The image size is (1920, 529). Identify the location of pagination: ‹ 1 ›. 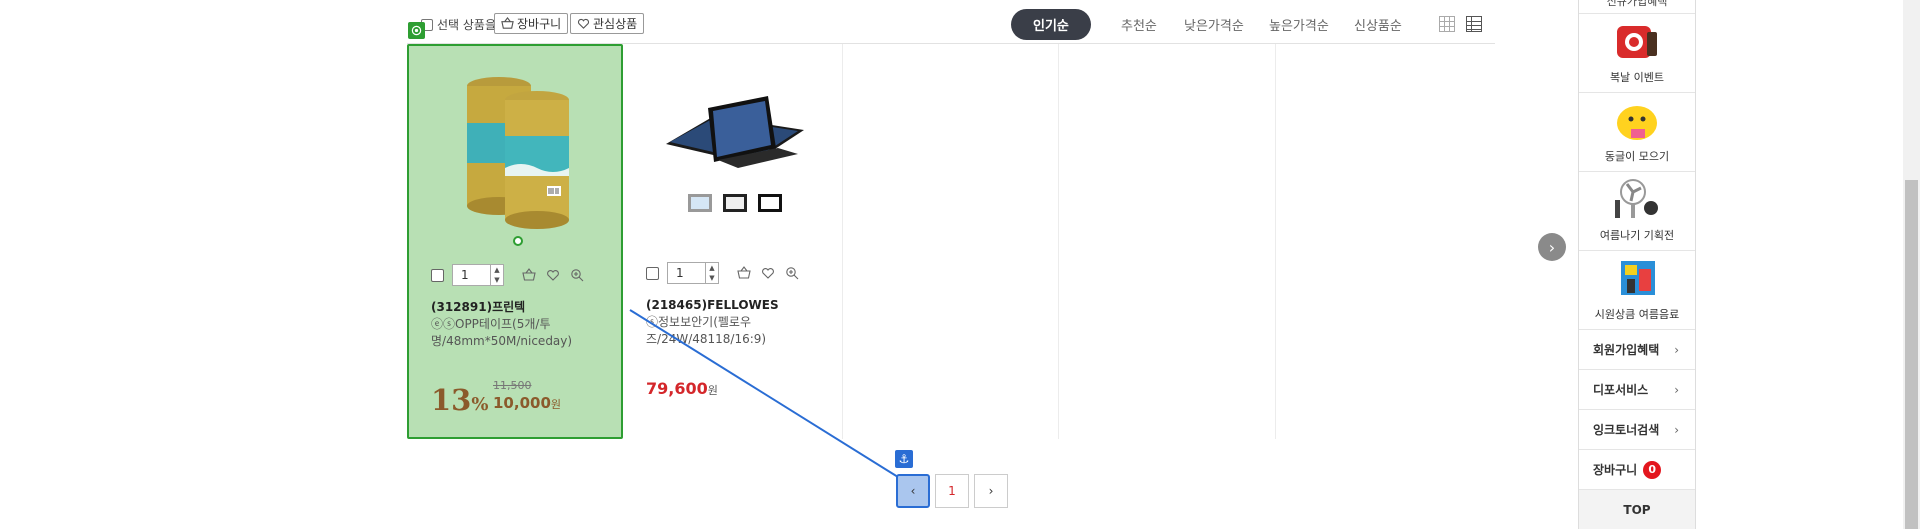
(952, 491).